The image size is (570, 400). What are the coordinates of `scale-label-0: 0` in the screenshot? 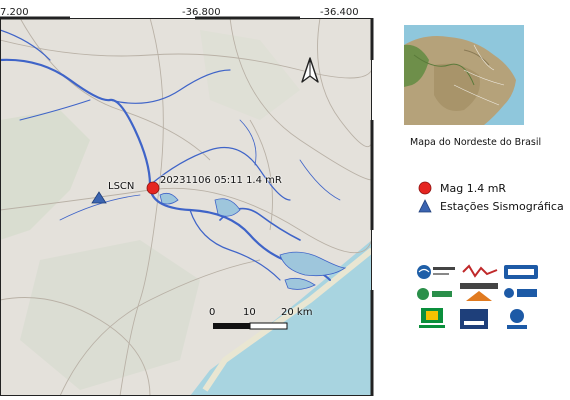 It's located at (212, 312).